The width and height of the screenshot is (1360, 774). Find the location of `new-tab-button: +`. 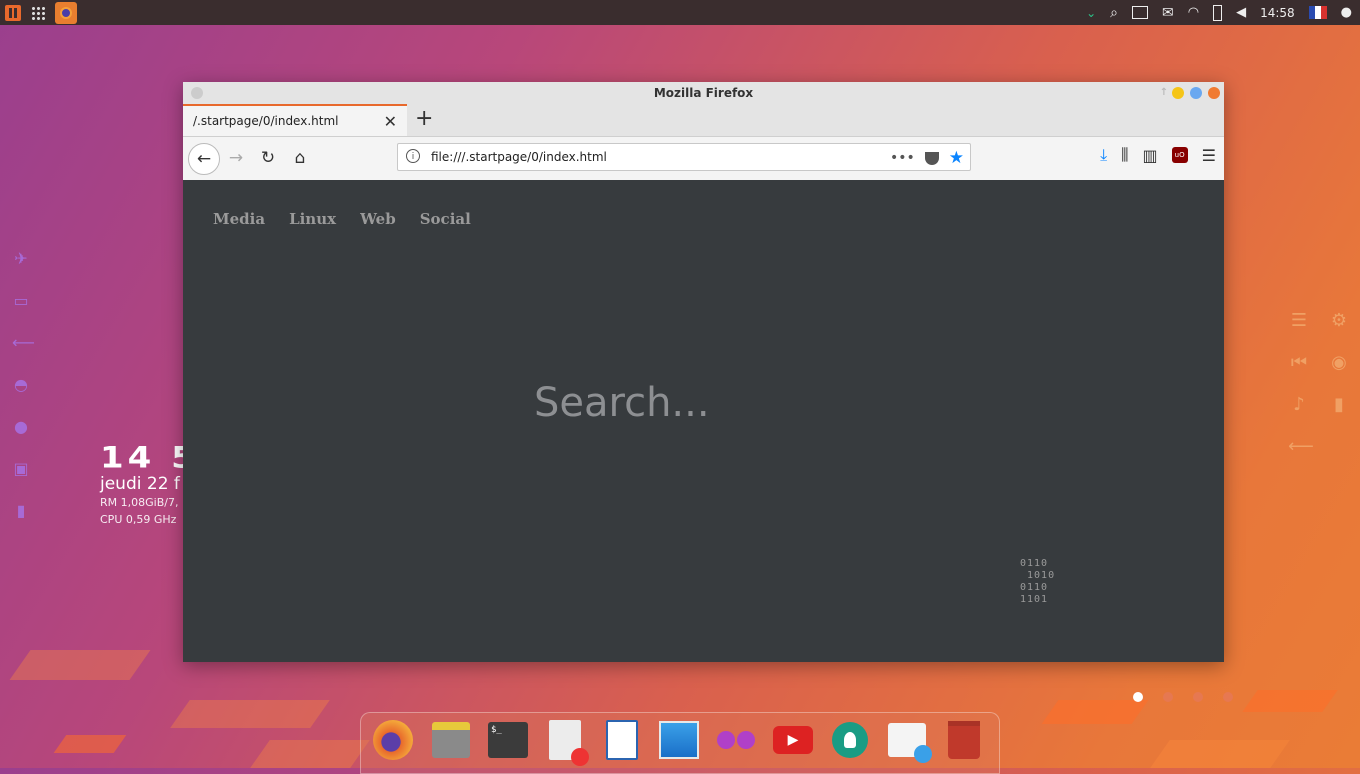

new-tab-button: + is located at coordinates (424, 118).